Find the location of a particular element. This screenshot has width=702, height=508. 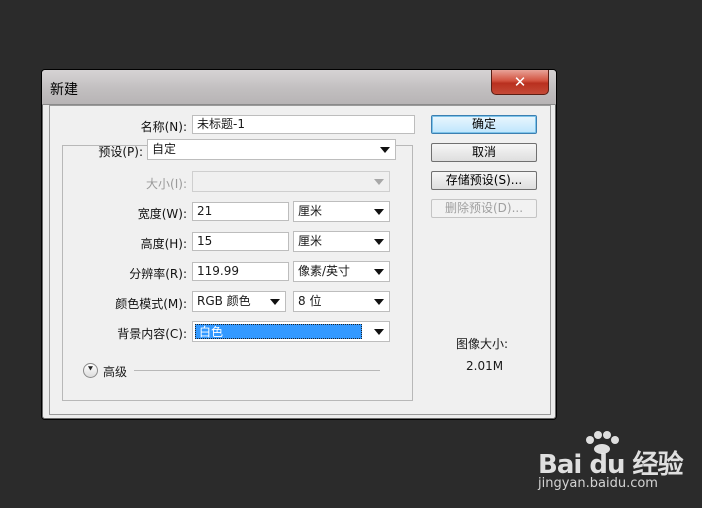

bit-depth-value: 8 位 is located at coordinates (310, 301).